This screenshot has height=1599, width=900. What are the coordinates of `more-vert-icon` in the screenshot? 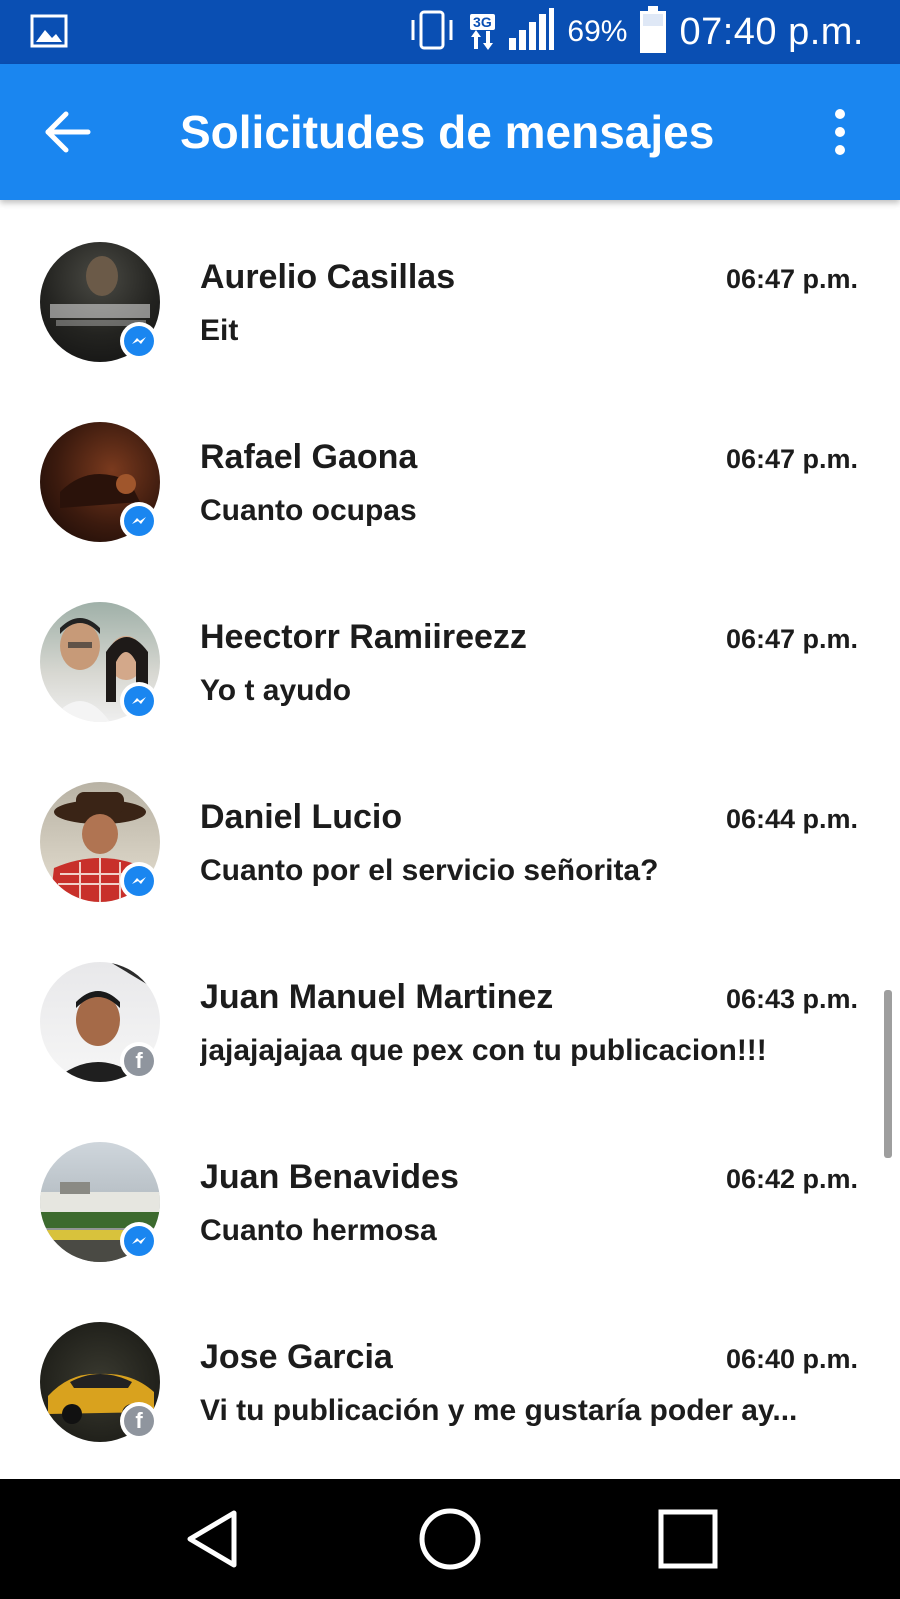 It's located at (840, 132).